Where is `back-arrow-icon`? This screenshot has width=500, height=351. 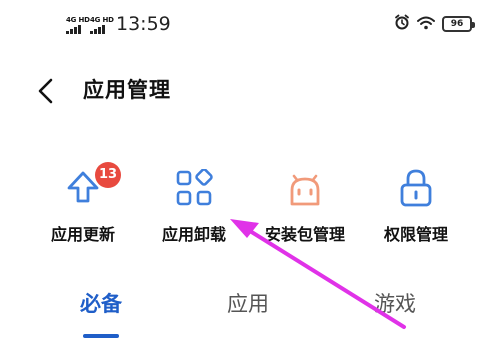 back-arrow-icon is located at coordinates (45, 91).